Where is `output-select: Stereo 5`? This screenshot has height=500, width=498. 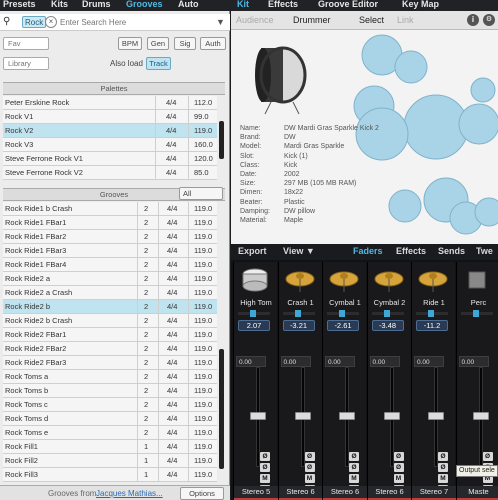 output-select: Stereo 5 is located at coordinates (256, 493).